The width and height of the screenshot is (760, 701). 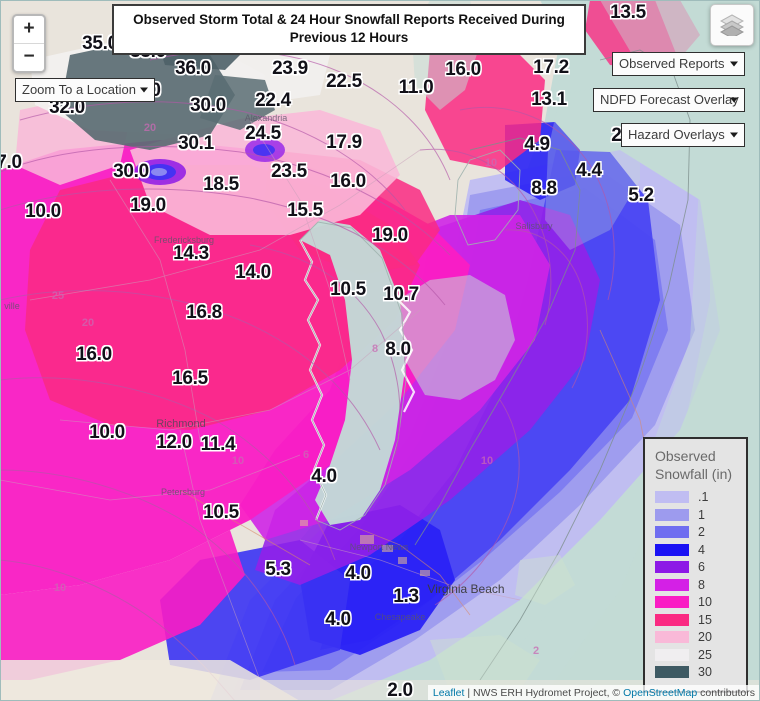 I want to click on layers-control-button, so click(x=732, y=25).